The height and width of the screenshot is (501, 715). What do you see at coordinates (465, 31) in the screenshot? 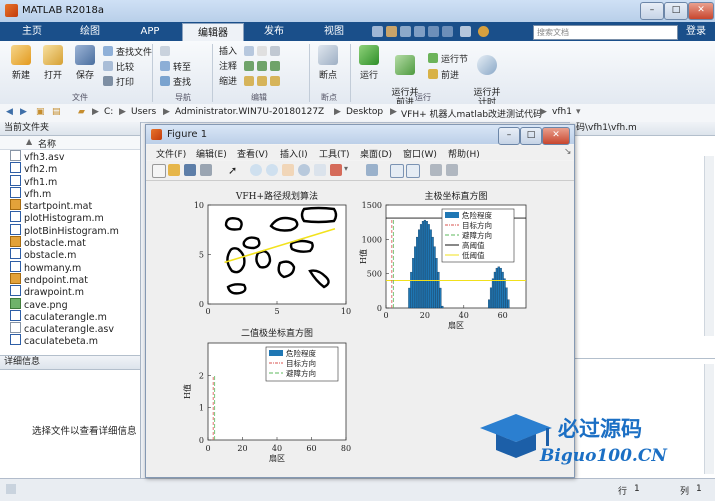
I see `switch-window-icon` at bounding box center [465, 31].